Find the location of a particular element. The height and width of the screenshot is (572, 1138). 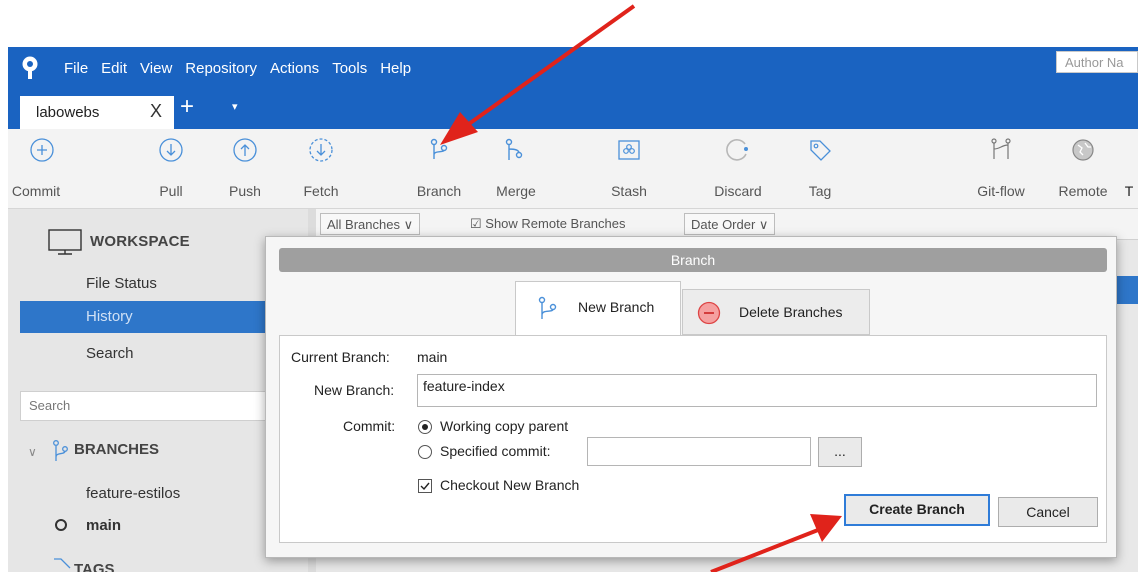

pull-icon is located at coordinates (171, 150).